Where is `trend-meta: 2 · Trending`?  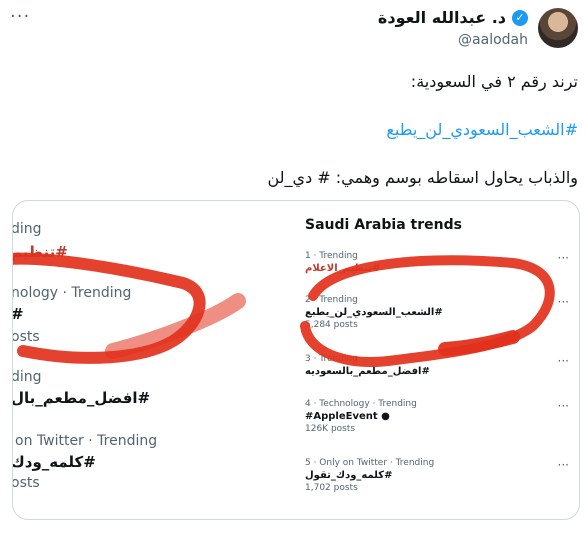
trend-meta: 2 · Trending is located at coordinates (331, 300).